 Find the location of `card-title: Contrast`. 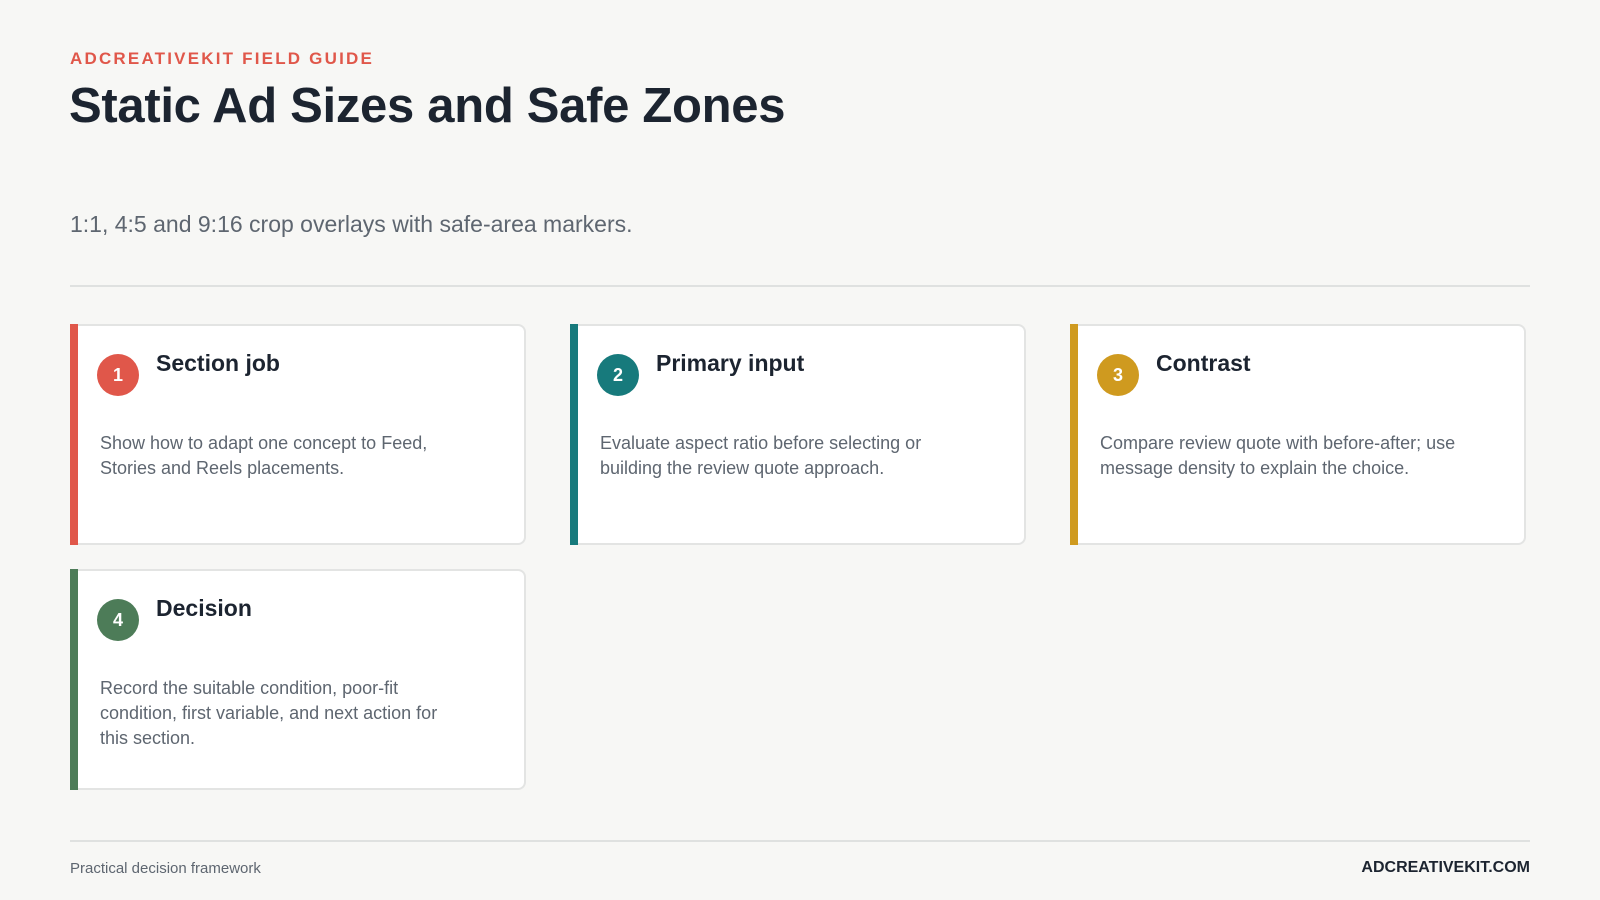

card-title: Contrast is located at coordinates (1203, 363).